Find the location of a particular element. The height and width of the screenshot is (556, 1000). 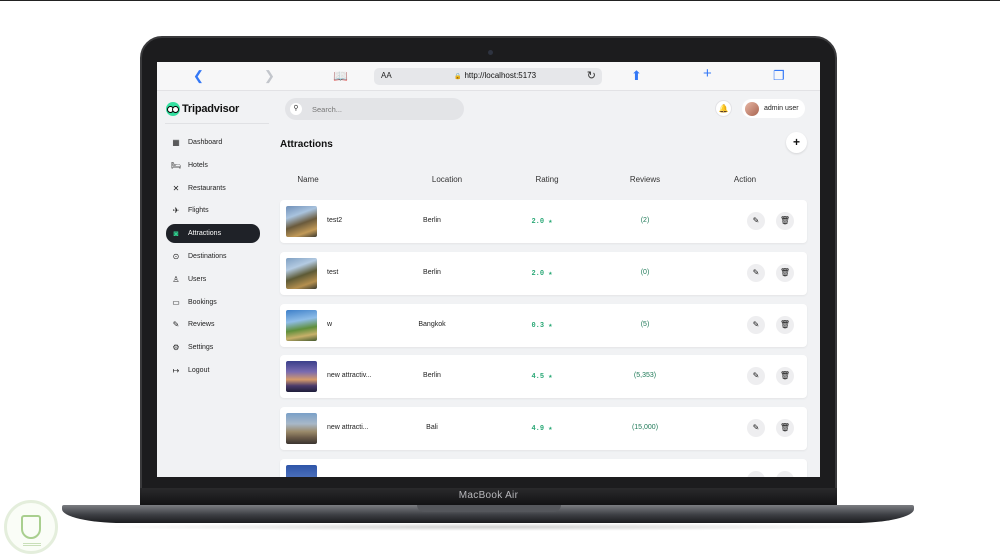

address-bar: AA http://localhost:5173 ↻ is located at coordinates (488, 76).